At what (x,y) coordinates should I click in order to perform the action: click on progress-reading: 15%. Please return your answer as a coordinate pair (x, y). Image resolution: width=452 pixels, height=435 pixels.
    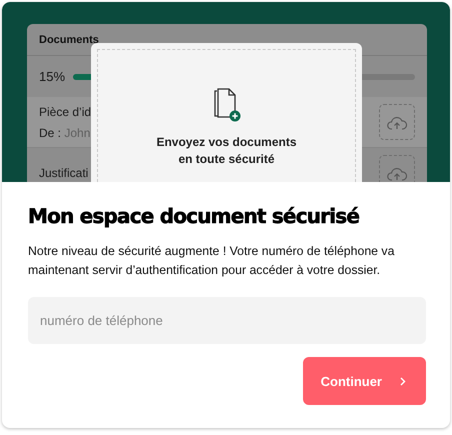
    Looking at the image, I should click on (52, 76).